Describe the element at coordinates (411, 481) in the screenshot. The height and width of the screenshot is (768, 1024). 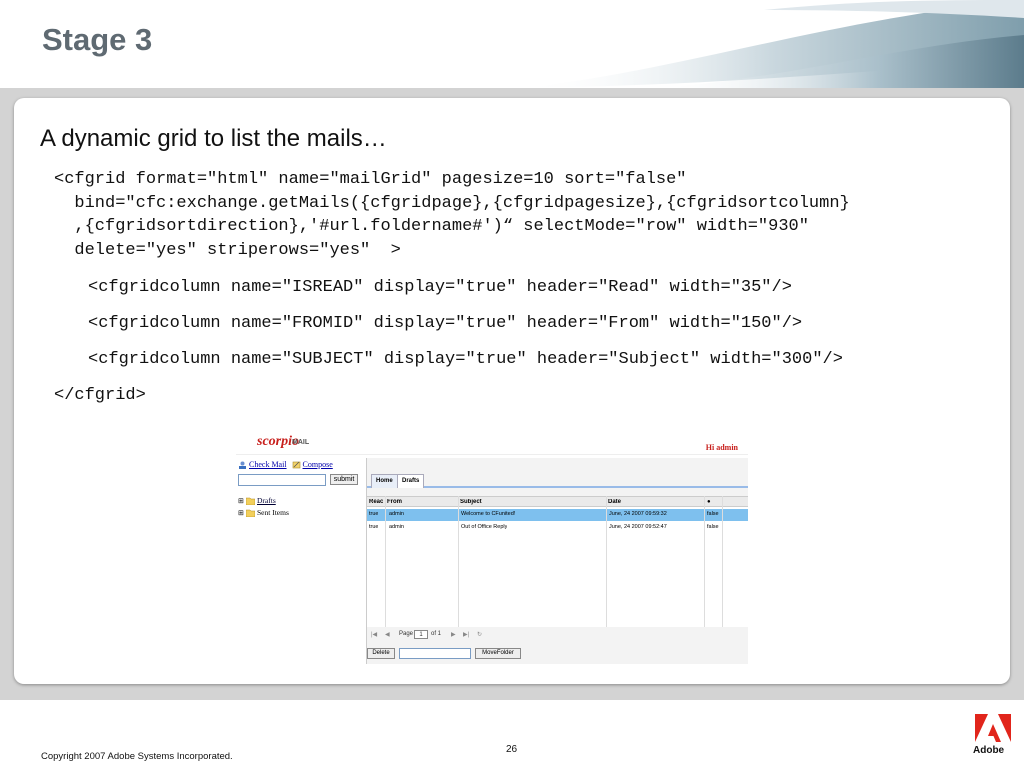
I see `tab-drafts: Drafts` at that location.